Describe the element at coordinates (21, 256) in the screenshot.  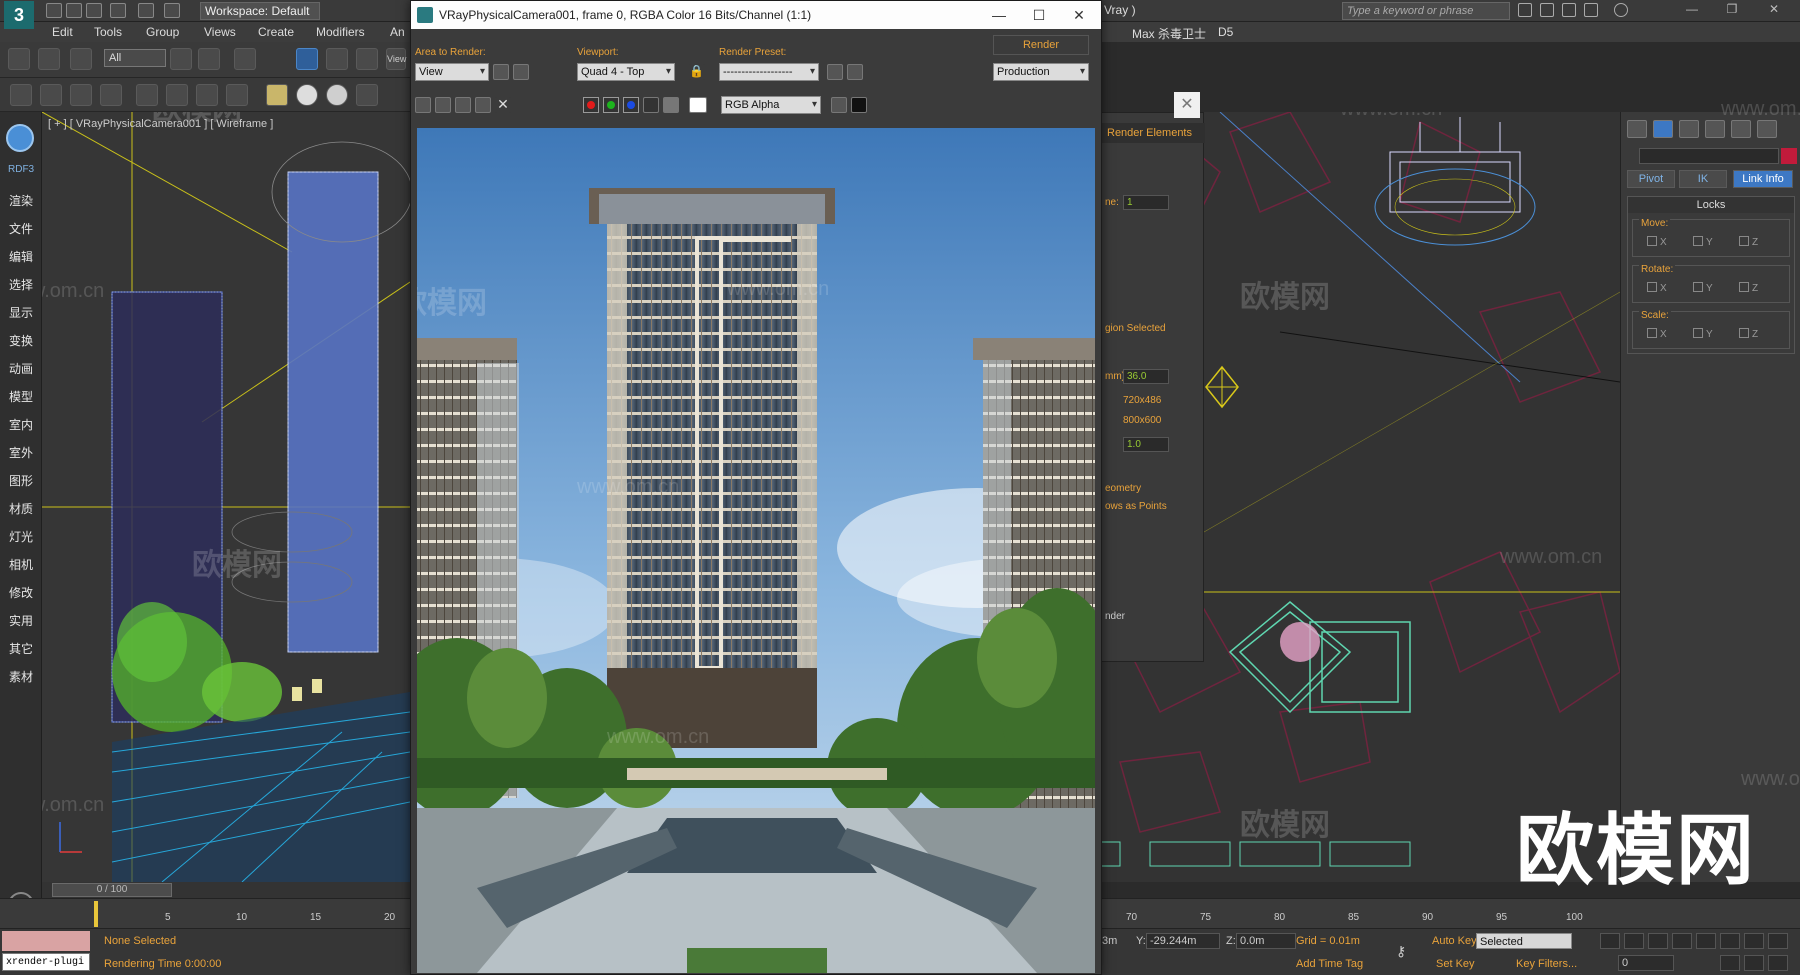
I see `sidebar-item-edit: 编辑` at that location.